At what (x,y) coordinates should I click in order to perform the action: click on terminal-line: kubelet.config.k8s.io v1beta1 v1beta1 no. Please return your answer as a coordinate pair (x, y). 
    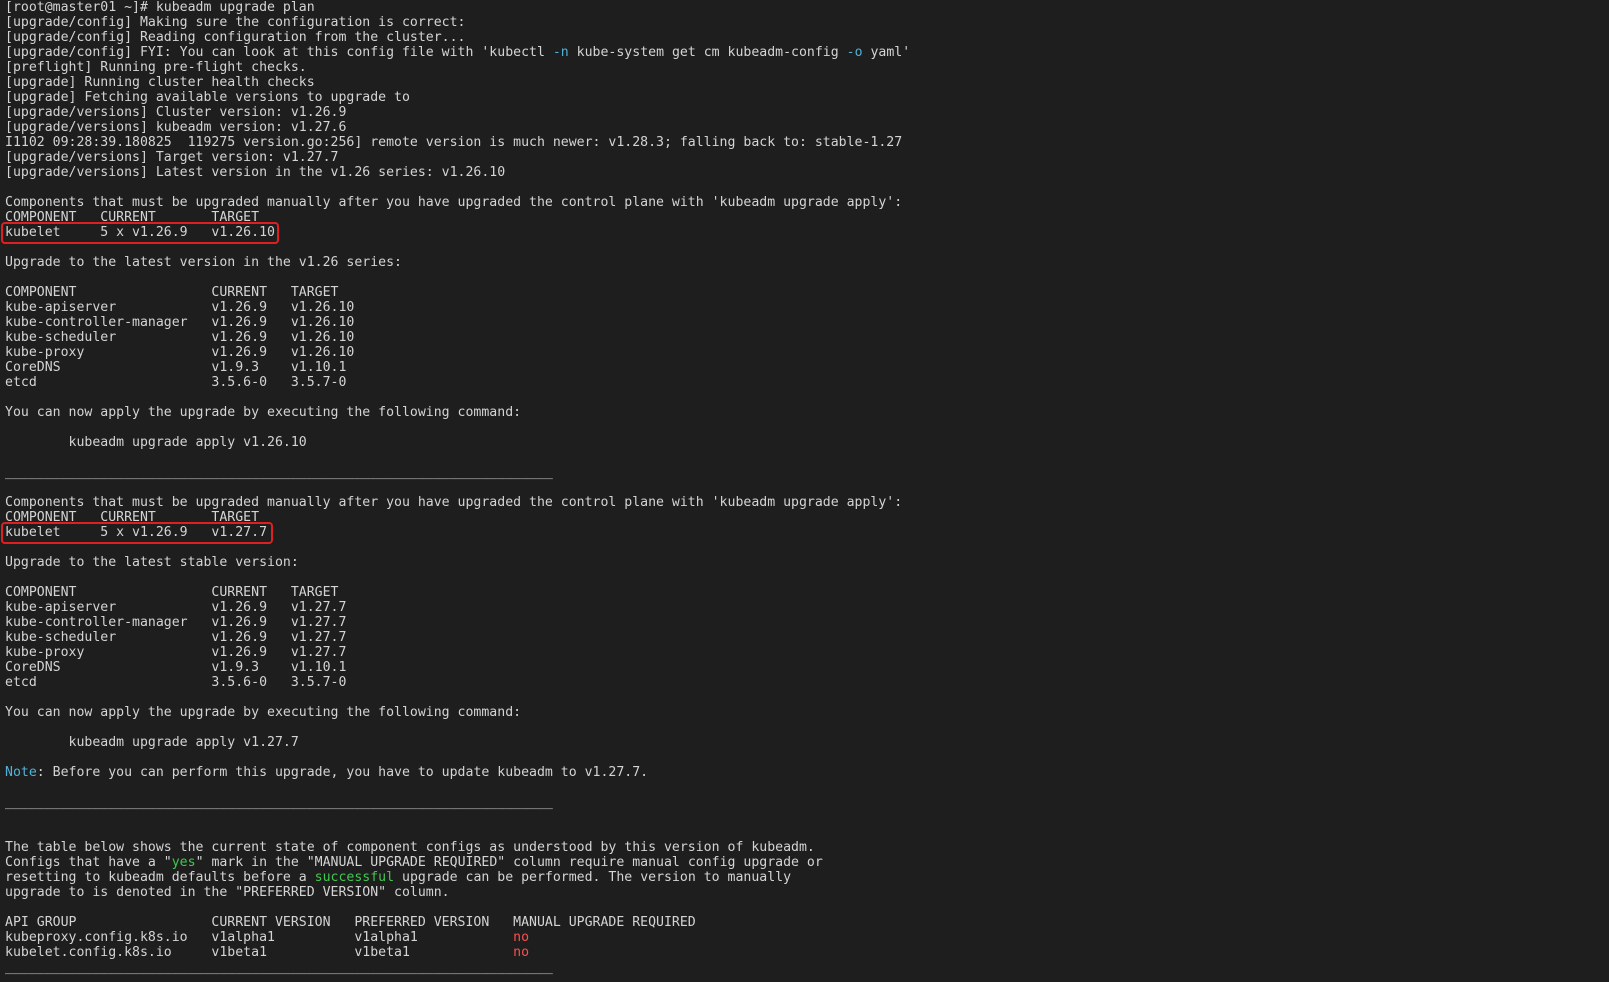
    Looking at the image, I should click on (457, 952).